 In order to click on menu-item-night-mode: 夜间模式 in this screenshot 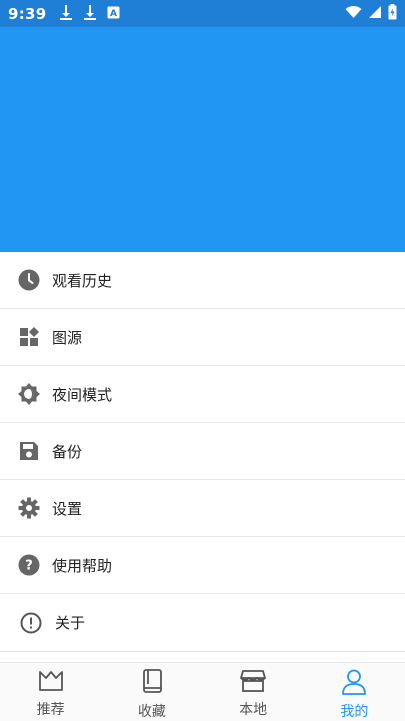, I will do `click(202, 394)`.